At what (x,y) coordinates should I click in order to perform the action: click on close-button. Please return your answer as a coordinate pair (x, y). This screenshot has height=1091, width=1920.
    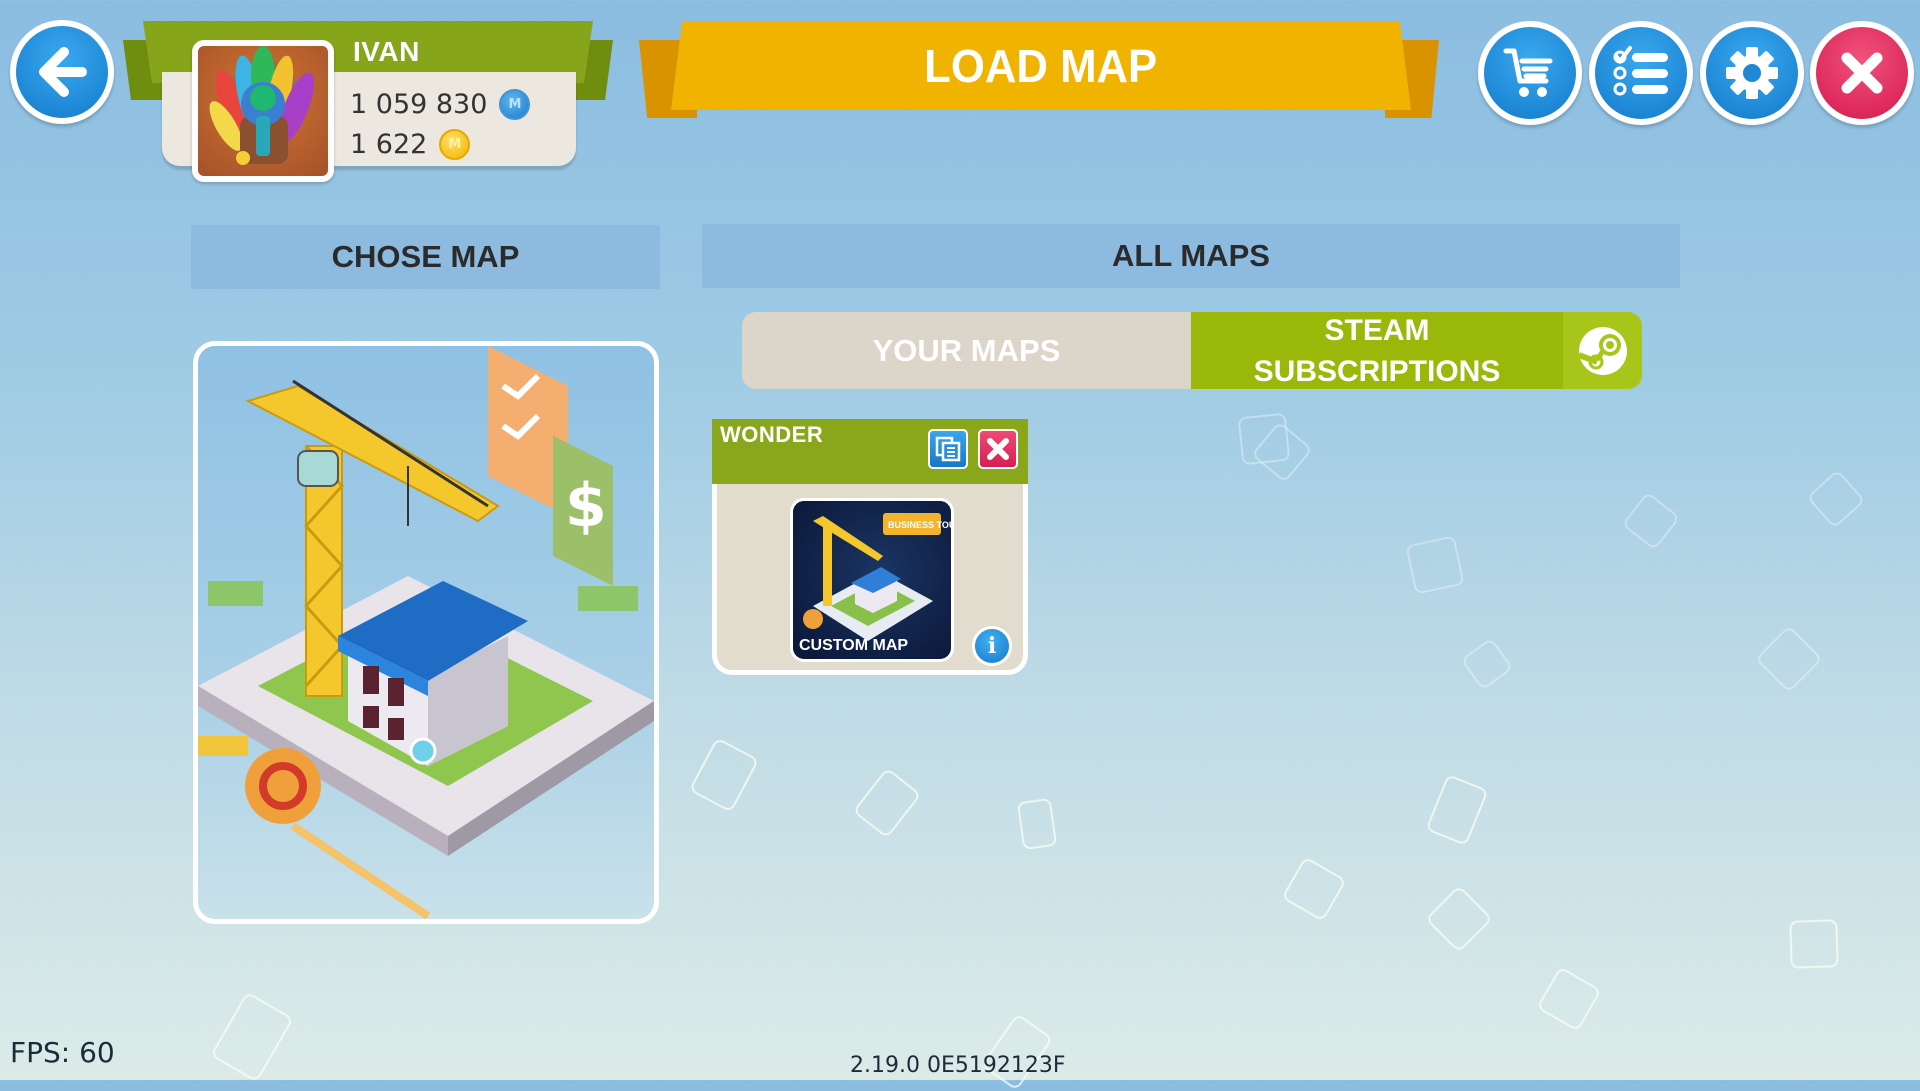
    Looking at the image, I should click on (1862, 73).